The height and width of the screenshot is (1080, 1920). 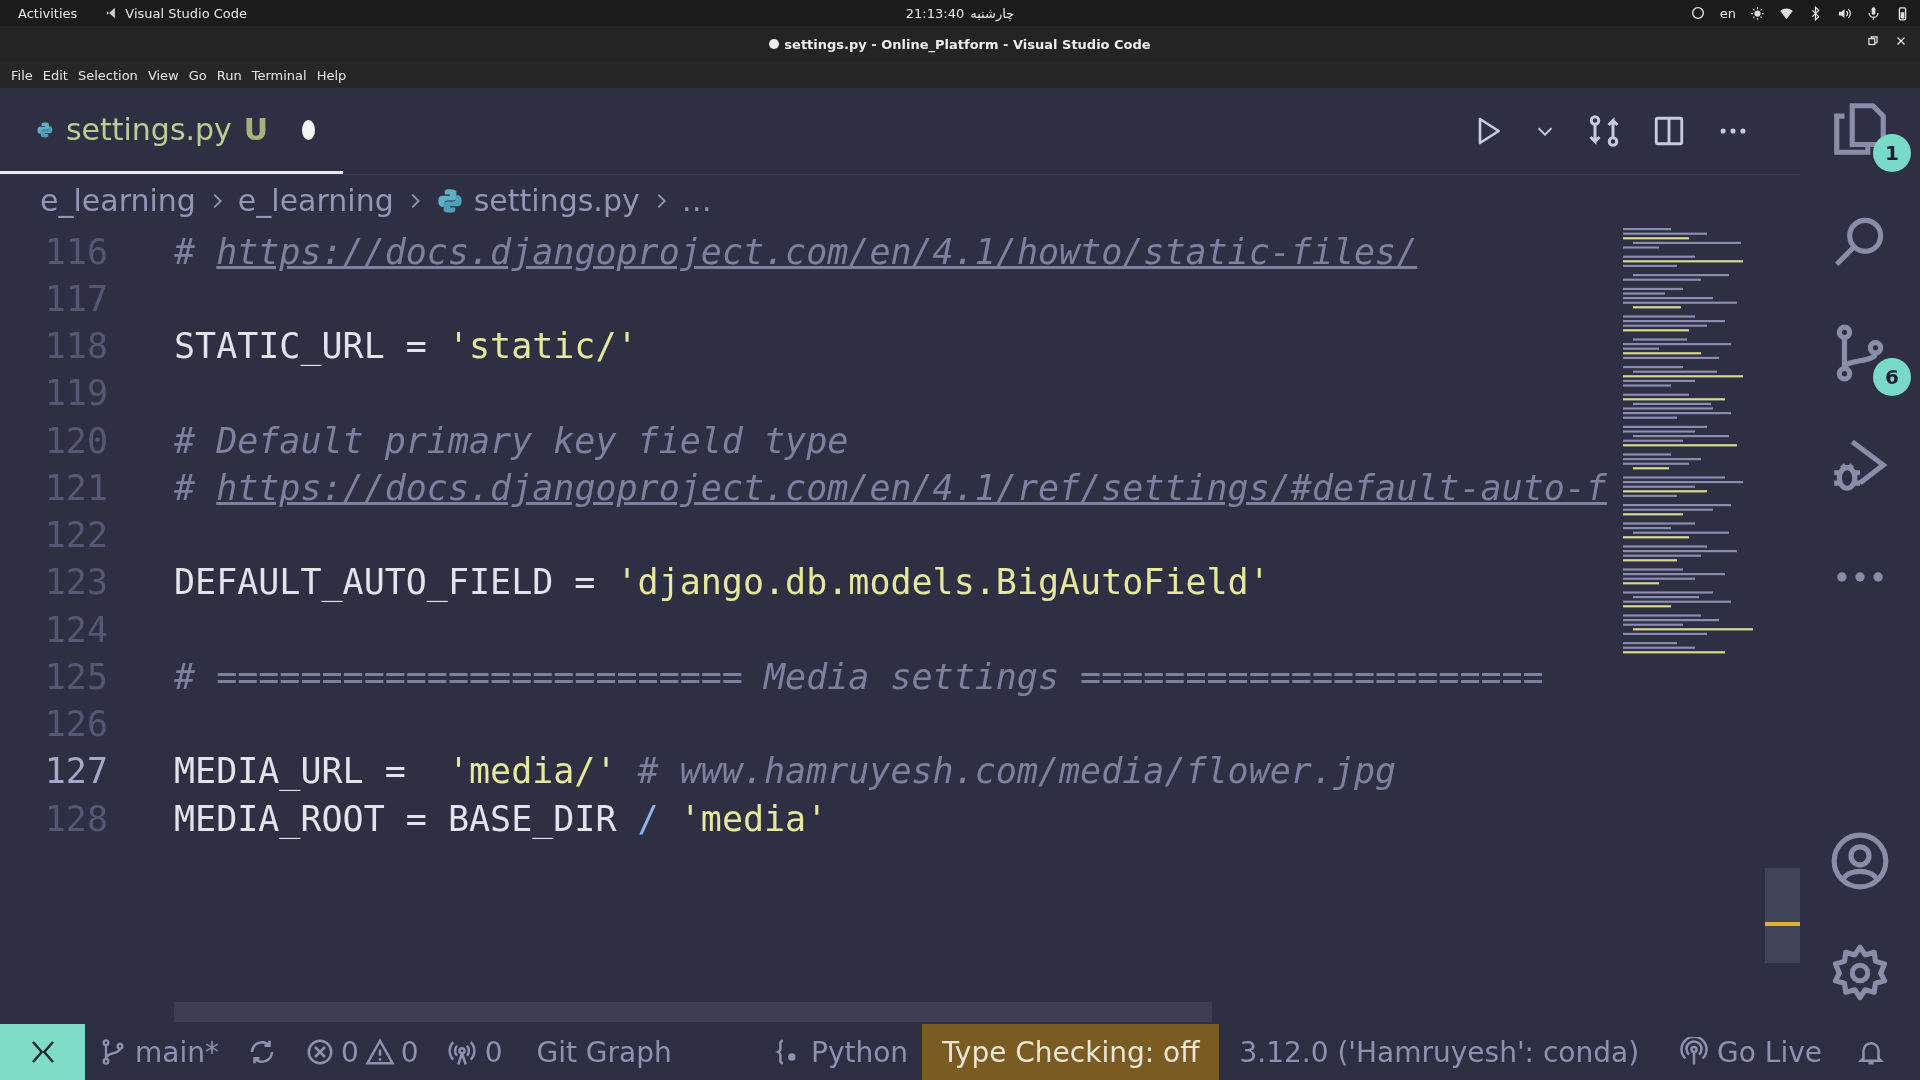 What do you see at coordinates (409, 1052) in the screenshot?
I see `warning-count: 0` at bounding box center [409, 1052].